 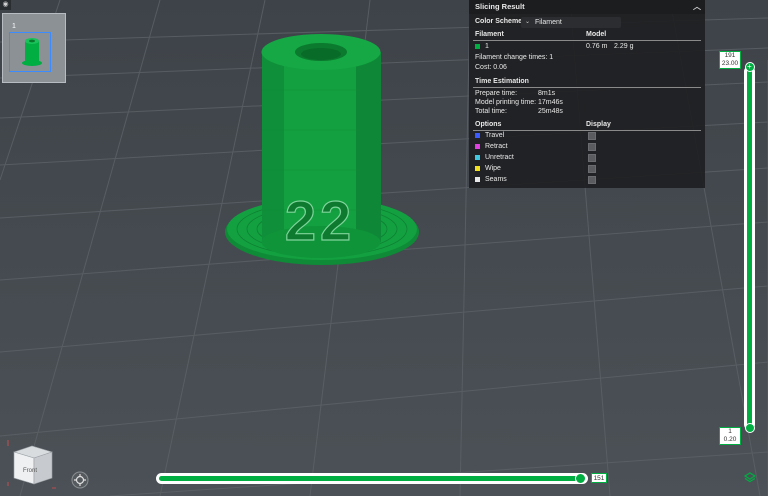 I want to click on option-seams: Seams, so click(x=491, y=179).